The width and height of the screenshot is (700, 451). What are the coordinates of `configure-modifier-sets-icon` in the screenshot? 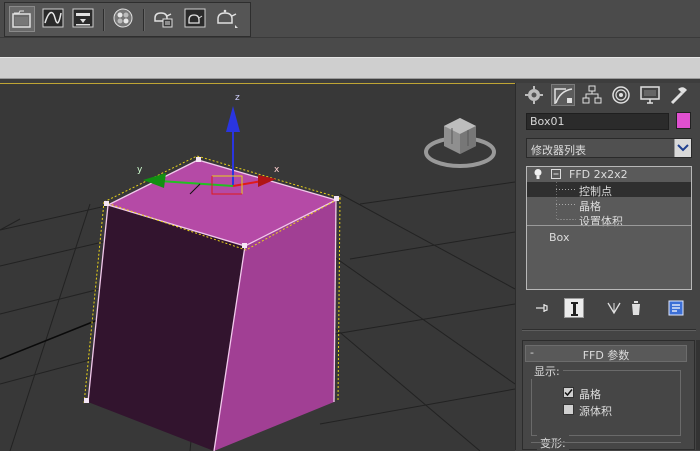 It's located at (676, 308).